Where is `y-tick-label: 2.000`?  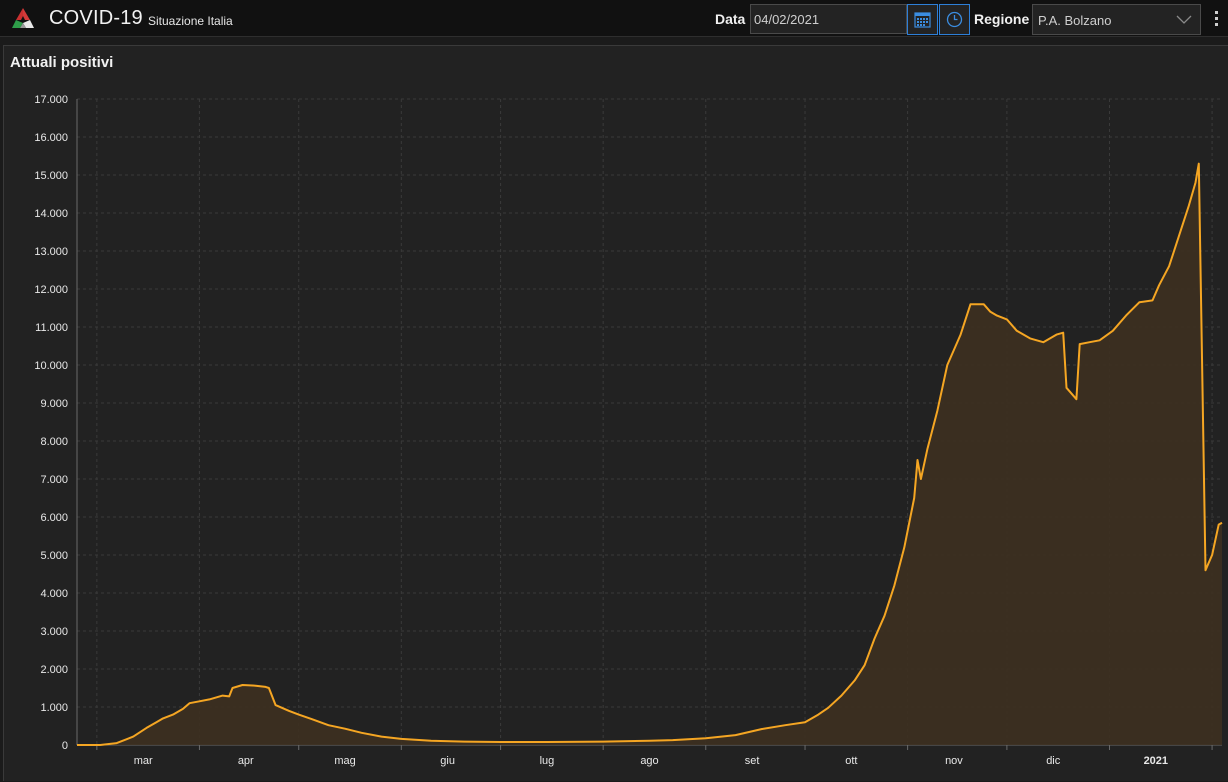
y-tick-label: 2.000 is located at coordinates (54, 670).